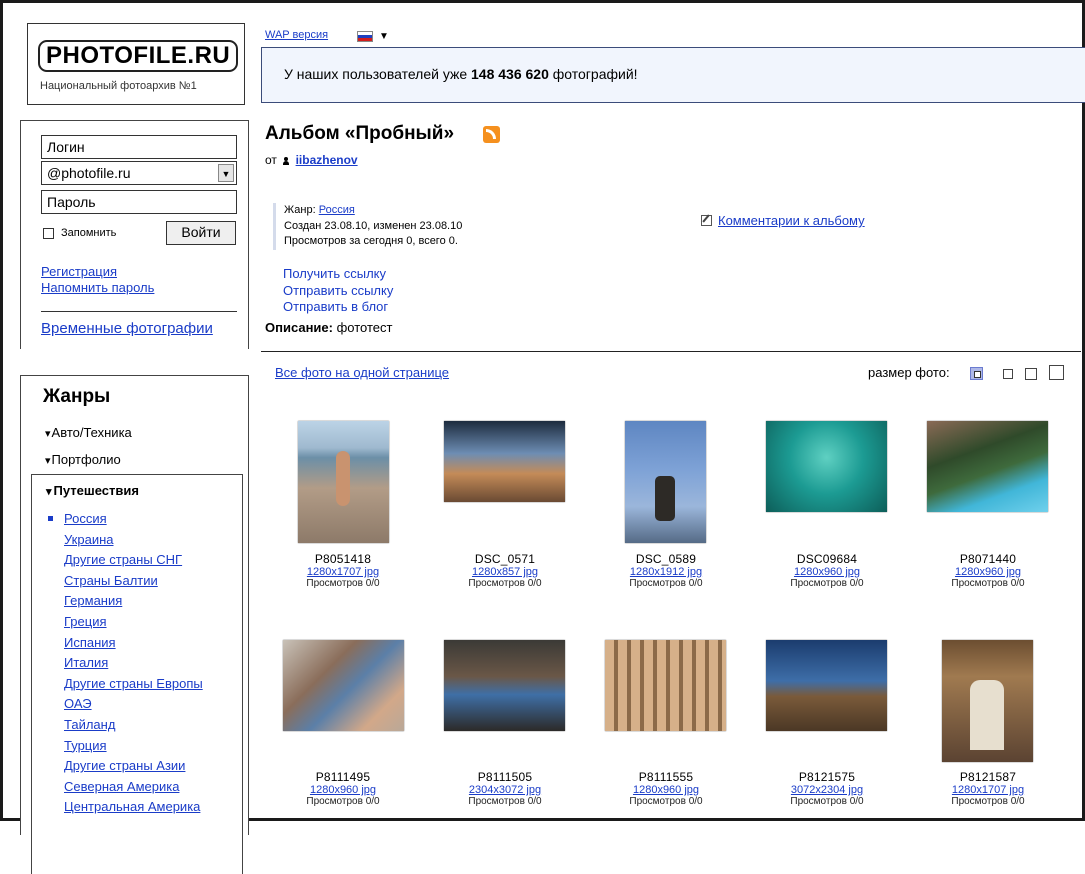  Describe the element at coordinates (505, 572) in the screenshot. I see `photo-dims-link: 1280x857 jpg` at that location.